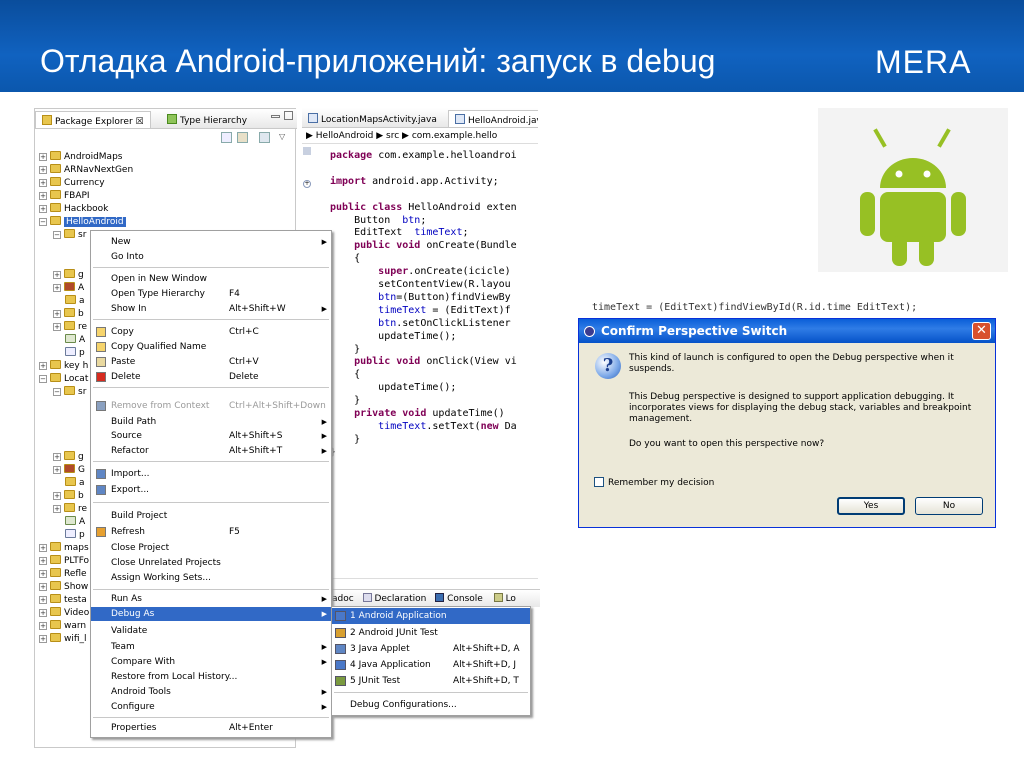  I want to click on menu-item-copy-qualified-name: Copy Qualified Name, so click(211, 347).